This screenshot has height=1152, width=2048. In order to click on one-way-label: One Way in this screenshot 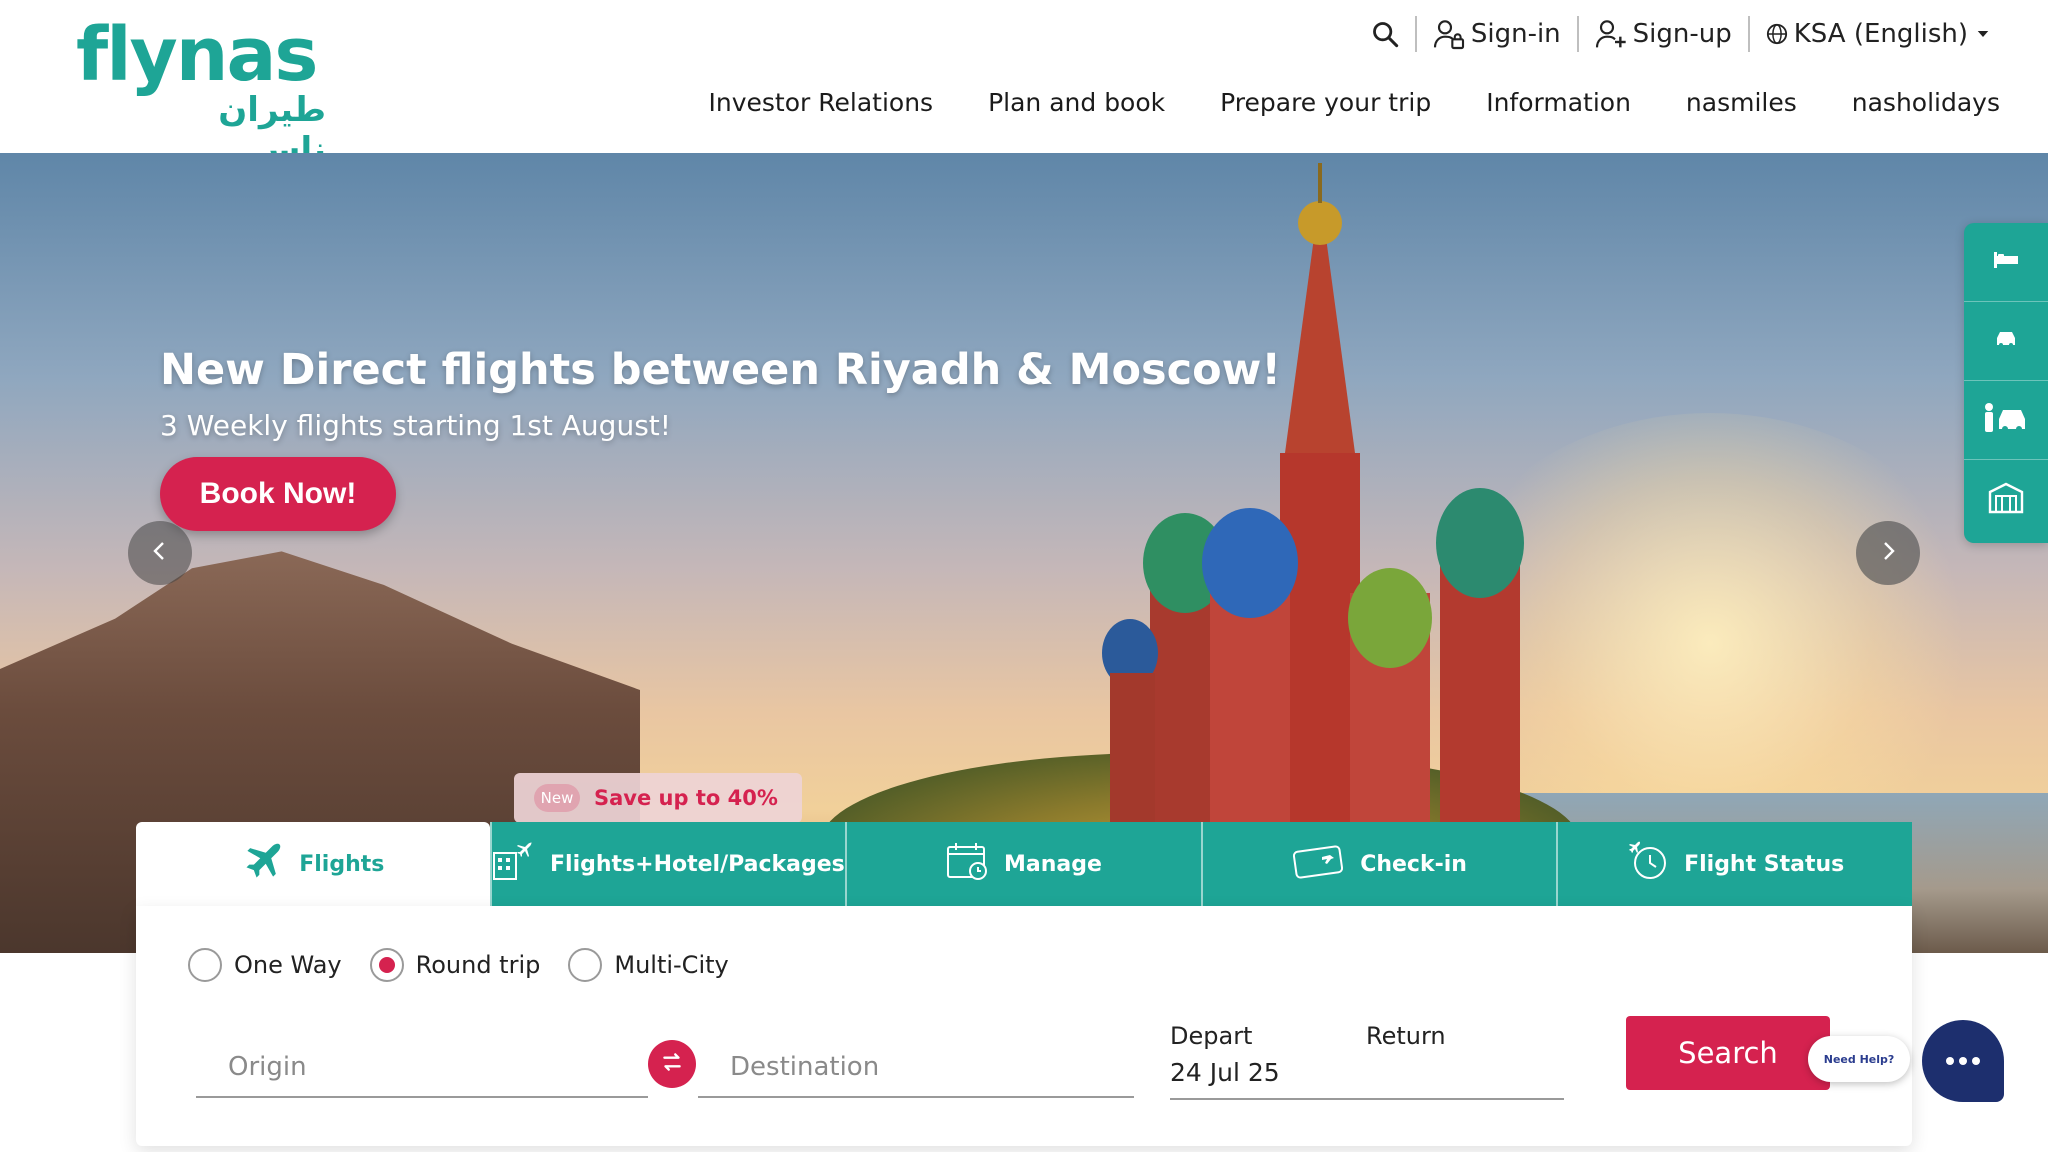, I will do `click(288, 965)`.